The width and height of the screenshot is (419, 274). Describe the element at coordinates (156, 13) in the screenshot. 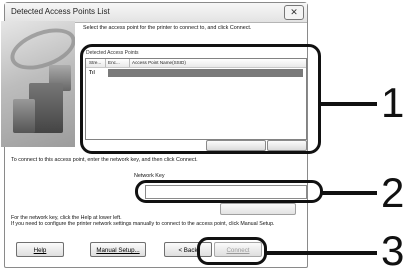

I see `title-bar: Detected Access Points List ✕` at that location.